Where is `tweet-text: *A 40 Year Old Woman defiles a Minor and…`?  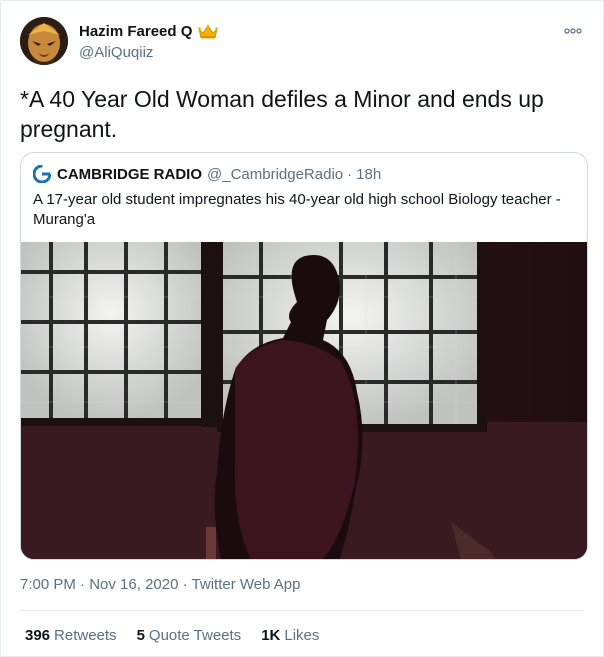
tweet-text: *A 40 Year Old Woman defiles a Minor and… is located at coordinates (282, 114).